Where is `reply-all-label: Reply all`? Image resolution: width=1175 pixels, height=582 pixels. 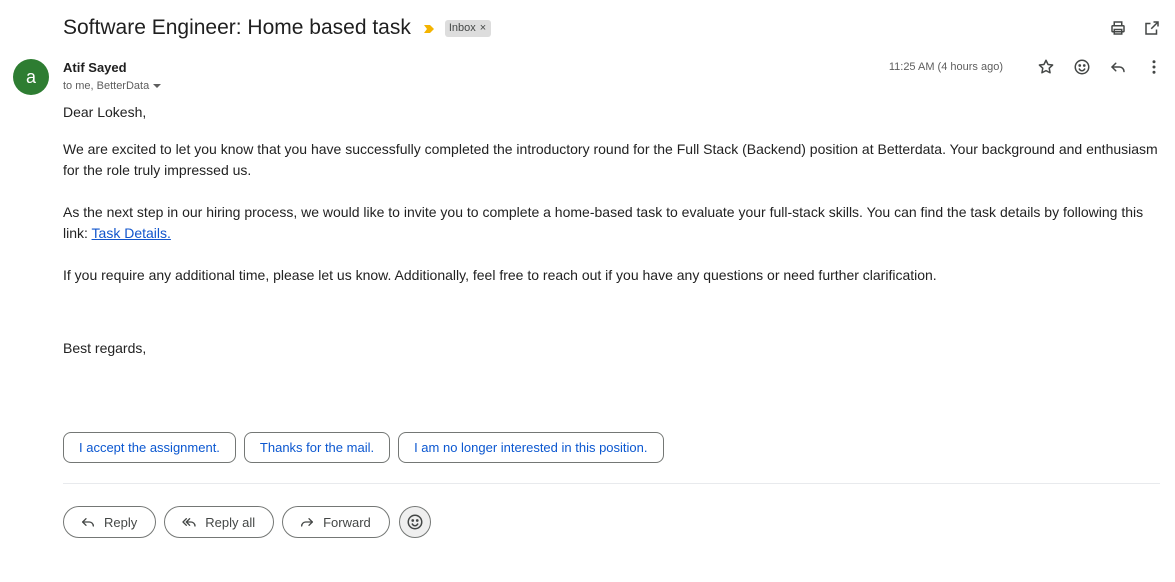
reply-all-label: Reply all is located at coordinates (230, 522).